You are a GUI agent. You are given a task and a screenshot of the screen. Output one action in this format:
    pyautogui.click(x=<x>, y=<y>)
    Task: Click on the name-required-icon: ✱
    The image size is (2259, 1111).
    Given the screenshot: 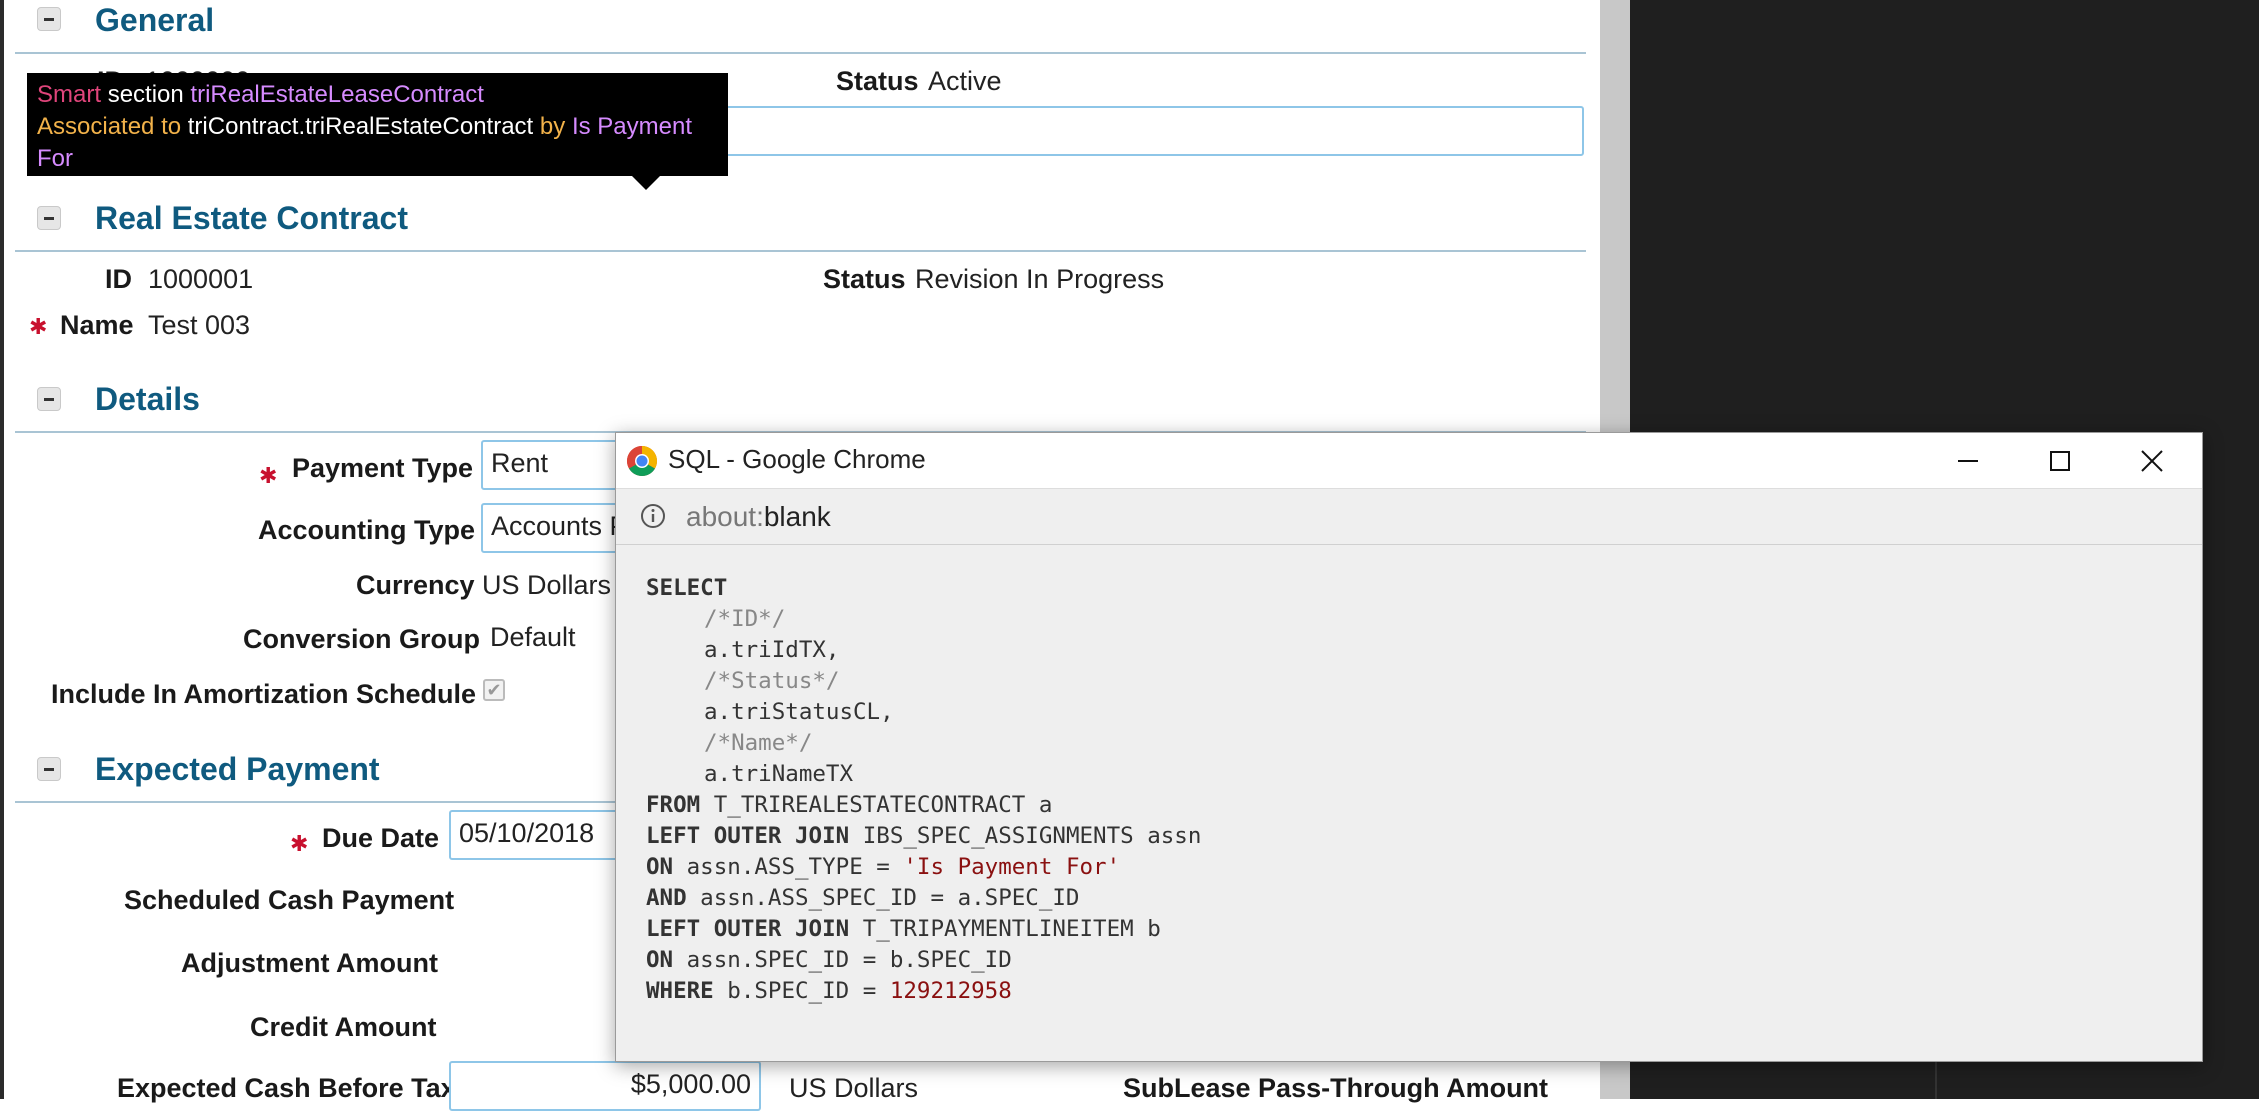 What is the action you would take?
    pyautogui.click(x=38, y=326)
    